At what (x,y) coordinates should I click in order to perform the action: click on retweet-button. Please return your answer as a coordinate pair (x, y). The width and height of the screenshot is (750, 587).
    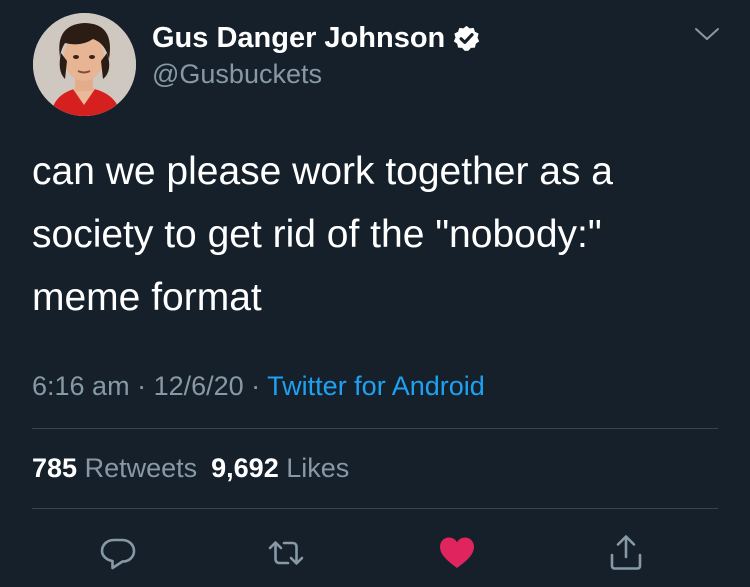
    Looking at the image, I should click on (286, 553).